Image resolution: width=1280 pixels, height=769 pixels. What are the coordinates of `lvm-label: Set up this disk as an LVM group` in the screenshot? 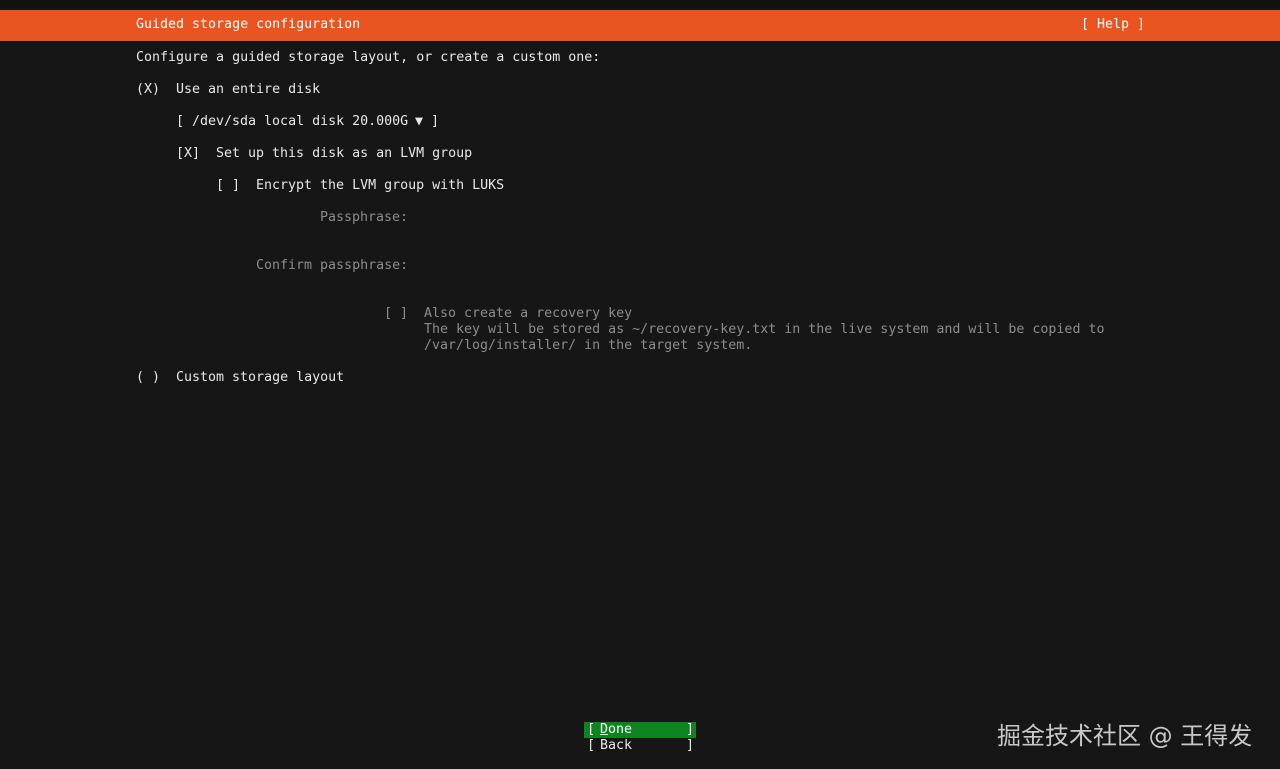 It's located at (344, 154).